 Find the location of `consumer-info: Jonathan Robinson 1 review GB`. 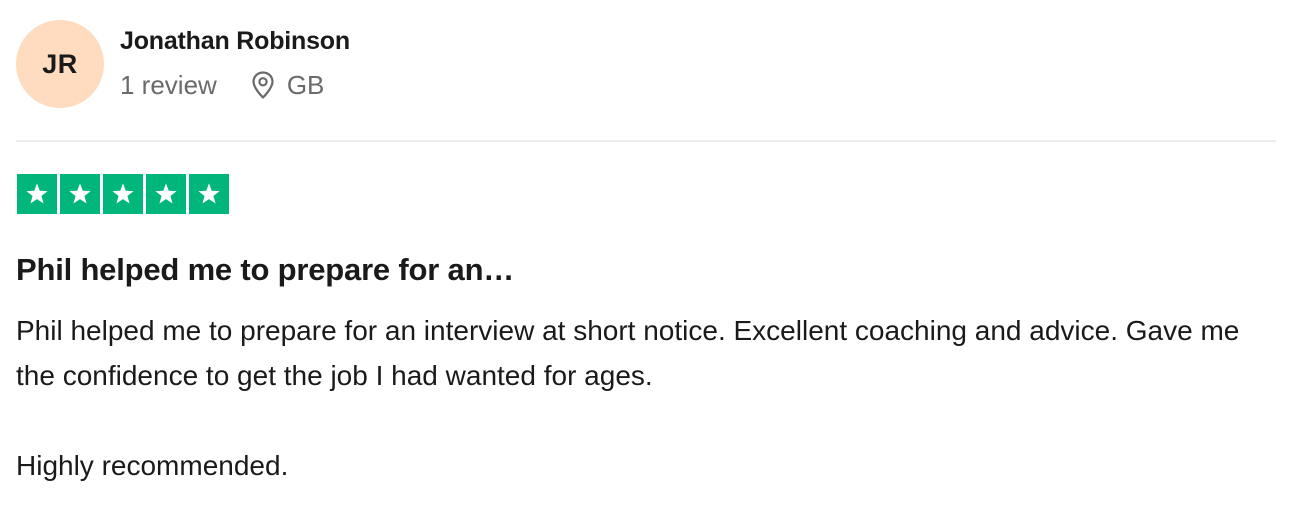

consumer-info: Jonathan Robinson 1 review GB is located at coordinates (235, 63).